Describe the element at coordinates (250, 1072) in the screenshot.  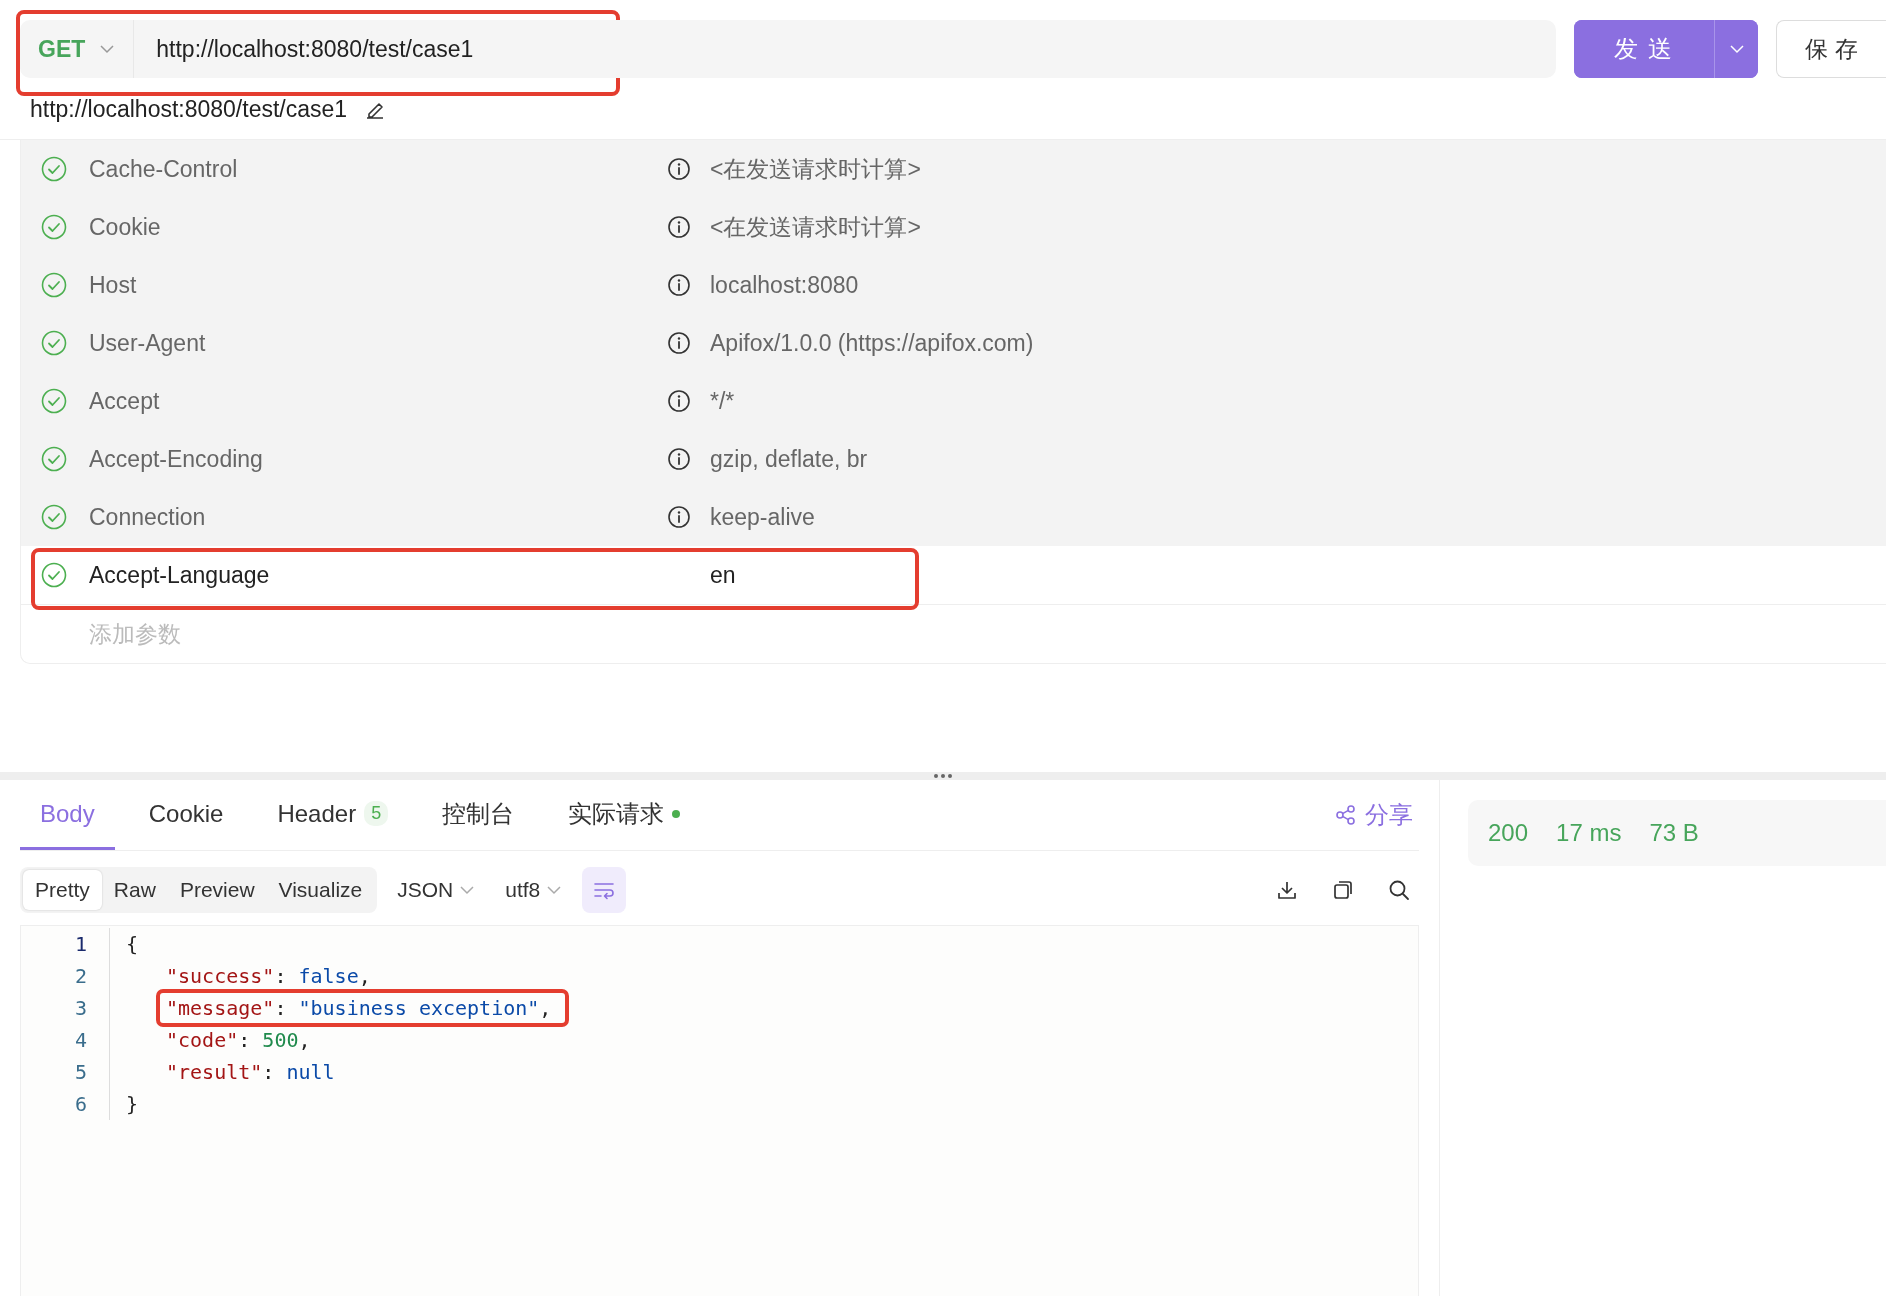
I see `code-line: "result": null` at that location.